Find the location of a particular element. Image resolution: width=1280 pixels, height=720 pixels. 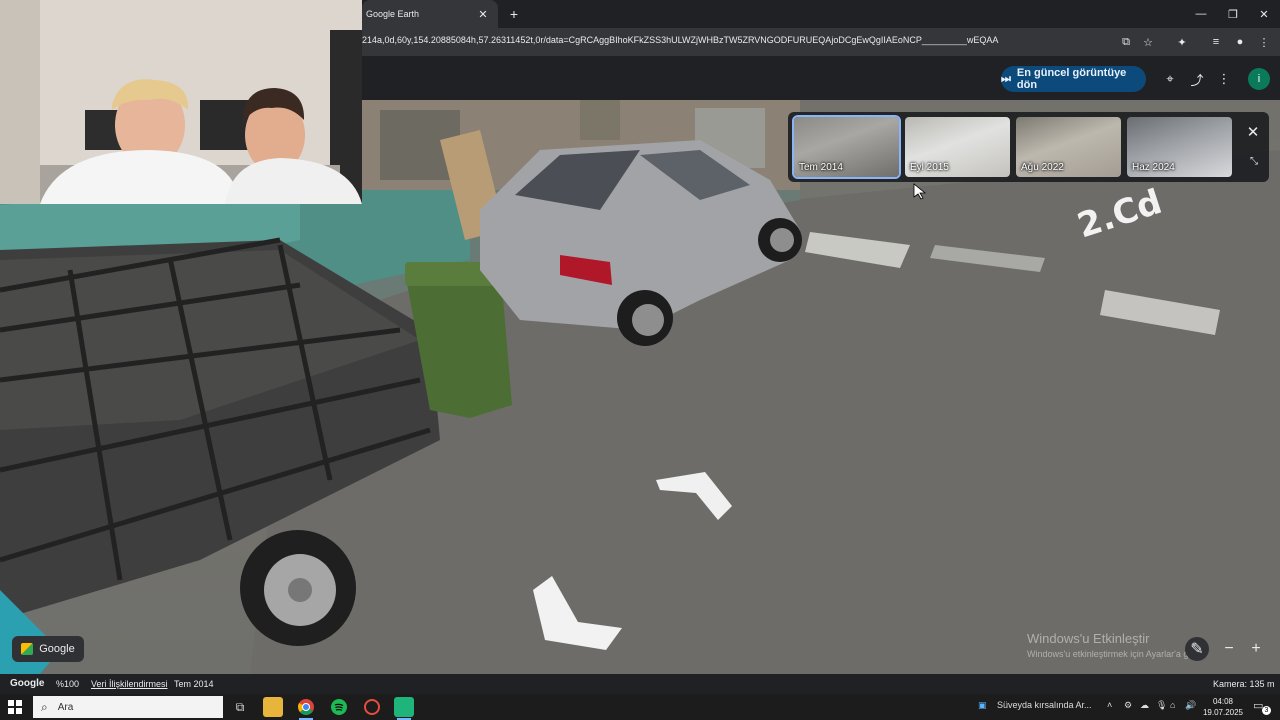

microphone-icon: 🎙 is located at coordinates (1161, 705).